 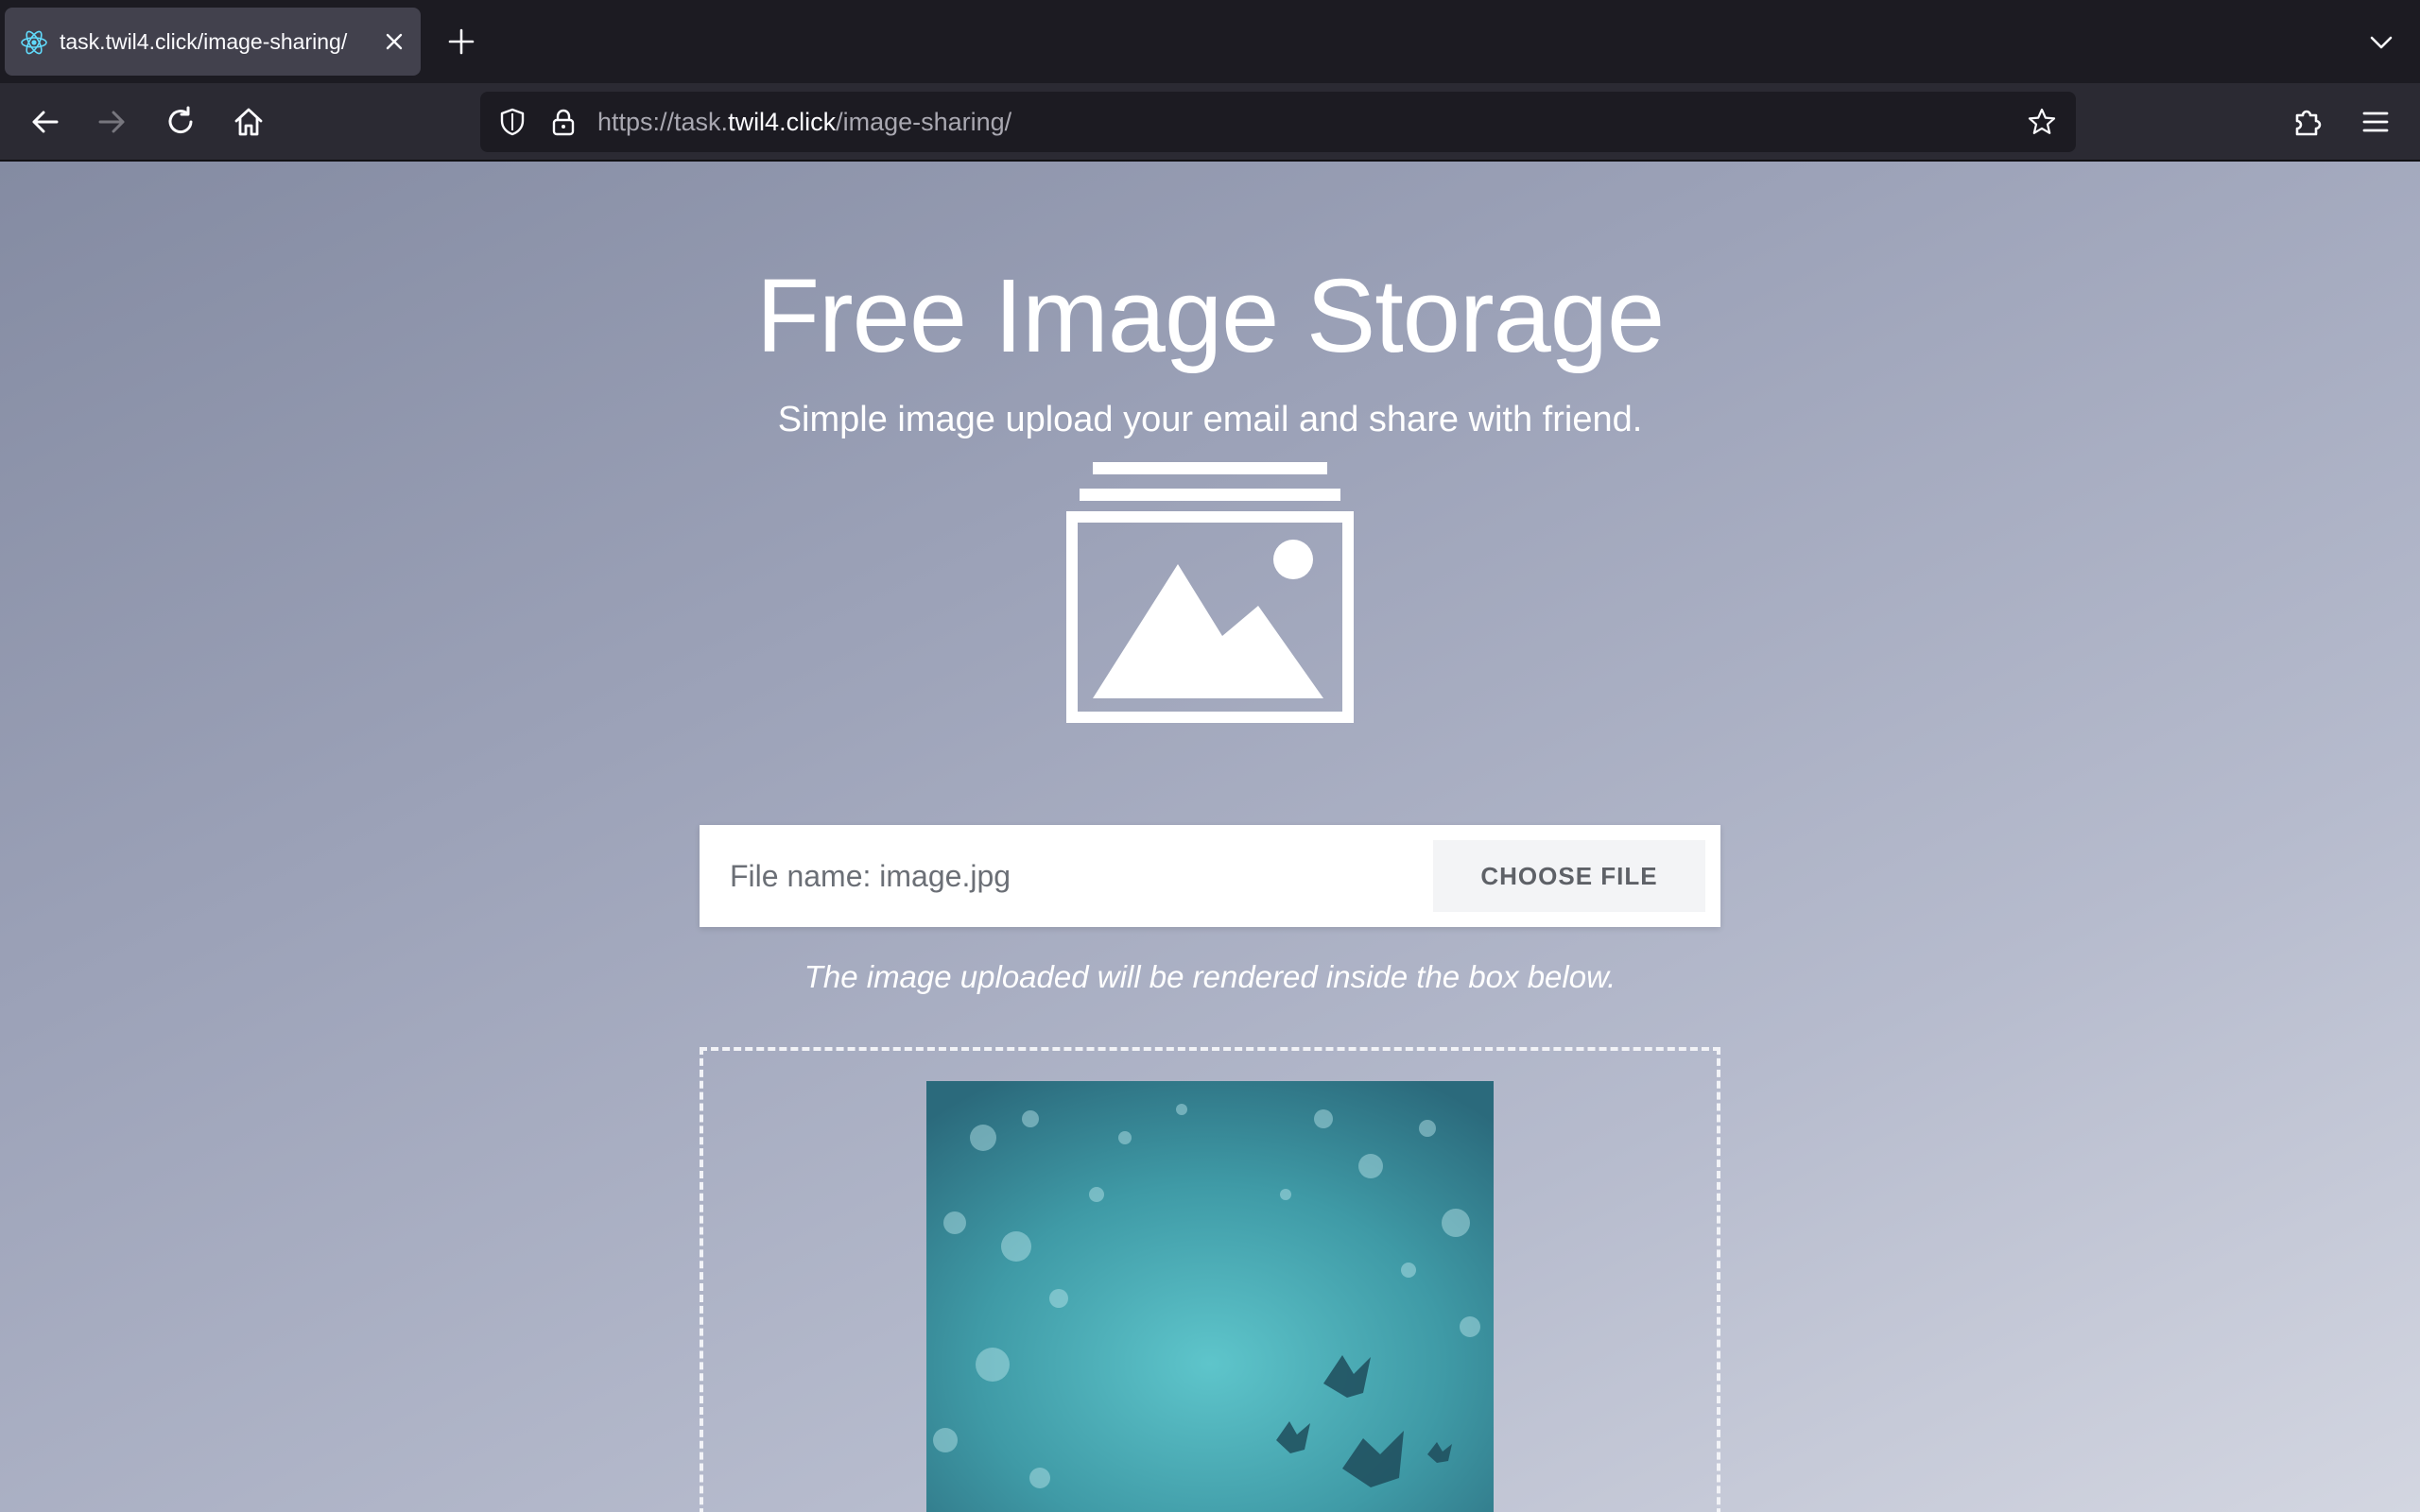 I want to click on url-host: twil4.click, so click(x=782, y=122).